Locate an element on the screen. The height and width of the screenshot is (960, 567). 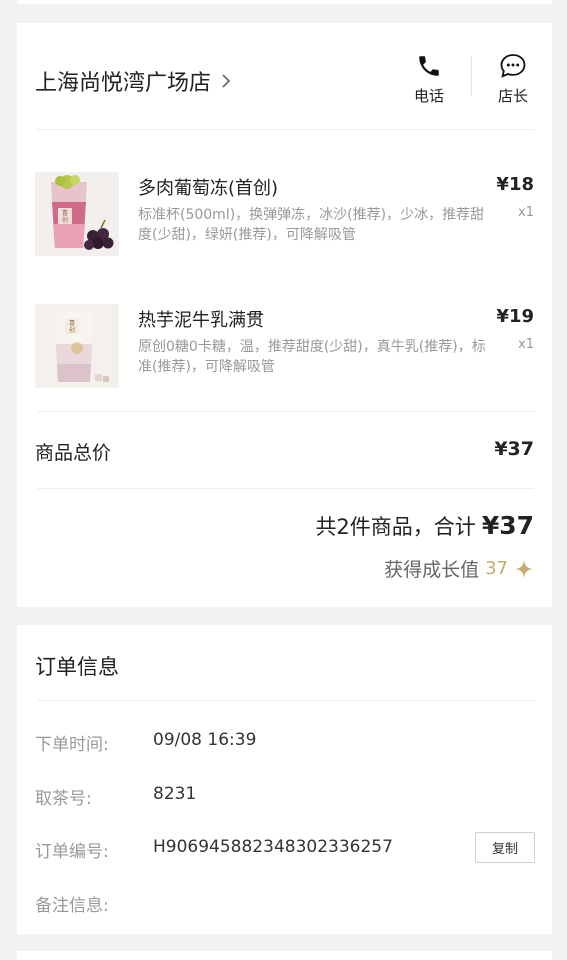
growth-label: 获得成长值 is located at coordinates (432, 570).